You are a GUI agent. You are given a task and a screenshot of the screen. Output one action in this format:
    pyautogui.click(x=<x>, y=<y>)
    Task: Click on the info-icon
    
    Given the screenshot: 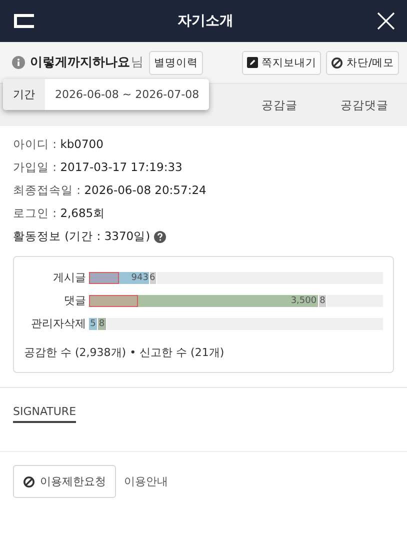 What is the action you would take?
    pyautogui.click(x=18, y=62)
    